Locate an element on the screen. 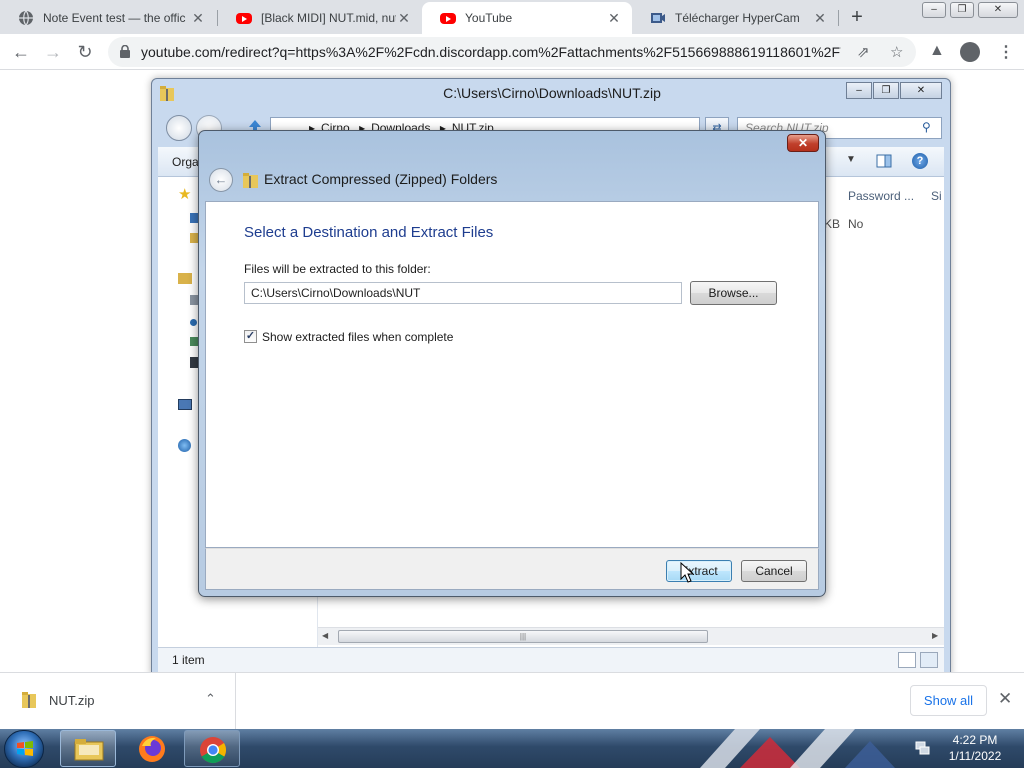 The width and height of the screenshot is (1024, 768). back-arrow-icon: ← is located at coordinates (21, 52).